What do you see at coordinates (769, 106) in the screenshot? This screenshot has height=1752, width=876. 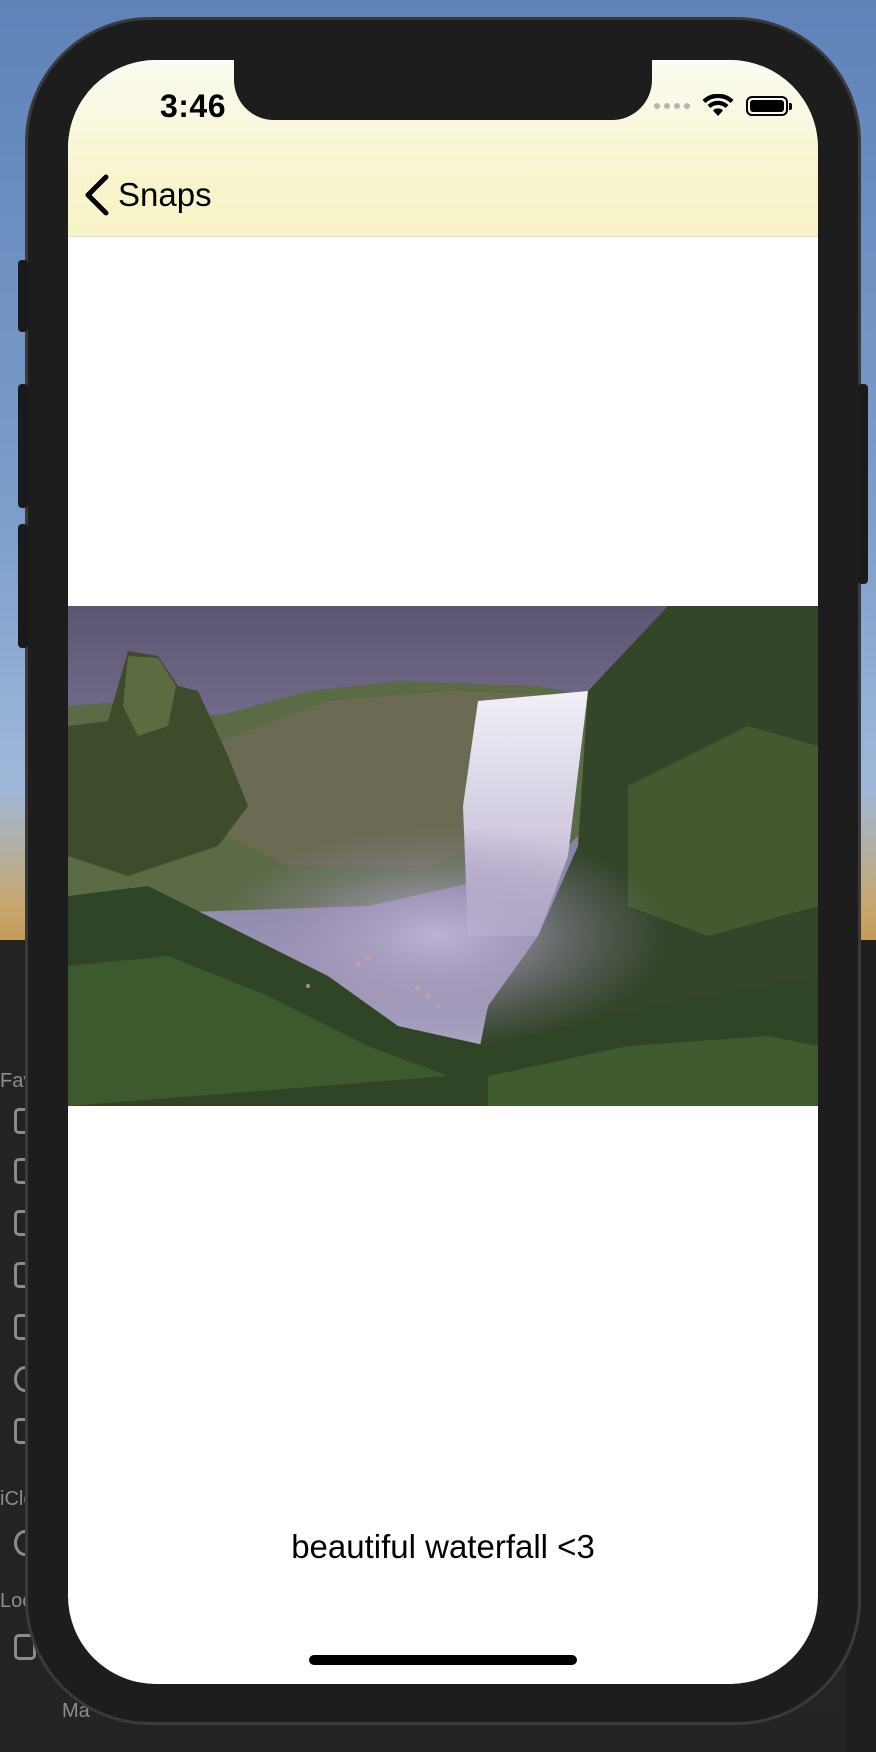 I see `battery-icon` at bounding box center [769, 106].